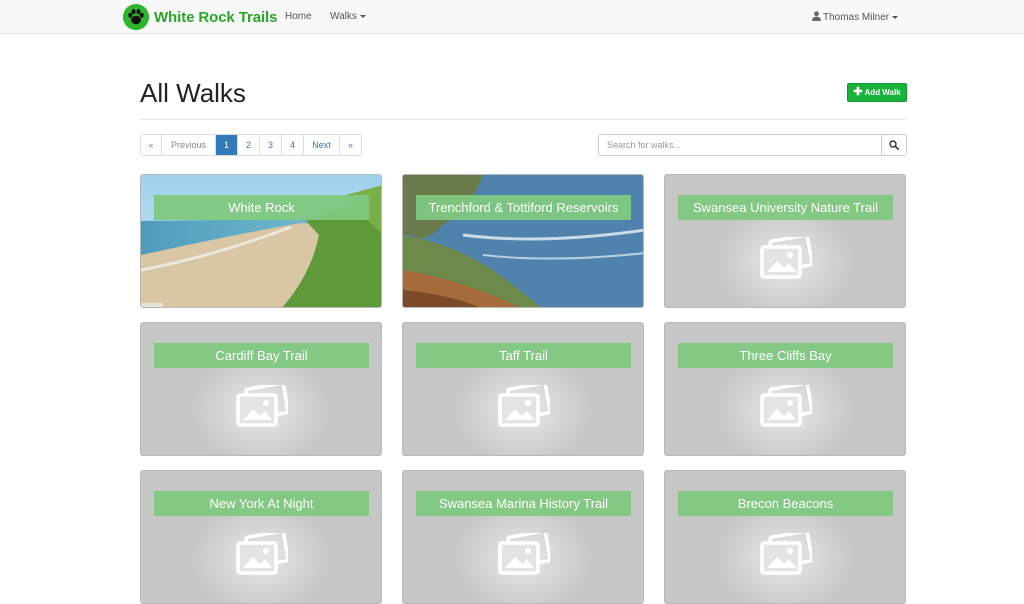 The image size is (1024, 604). I want to click on walk-card-5: Three Cliffs Bay, so click(785, 389).